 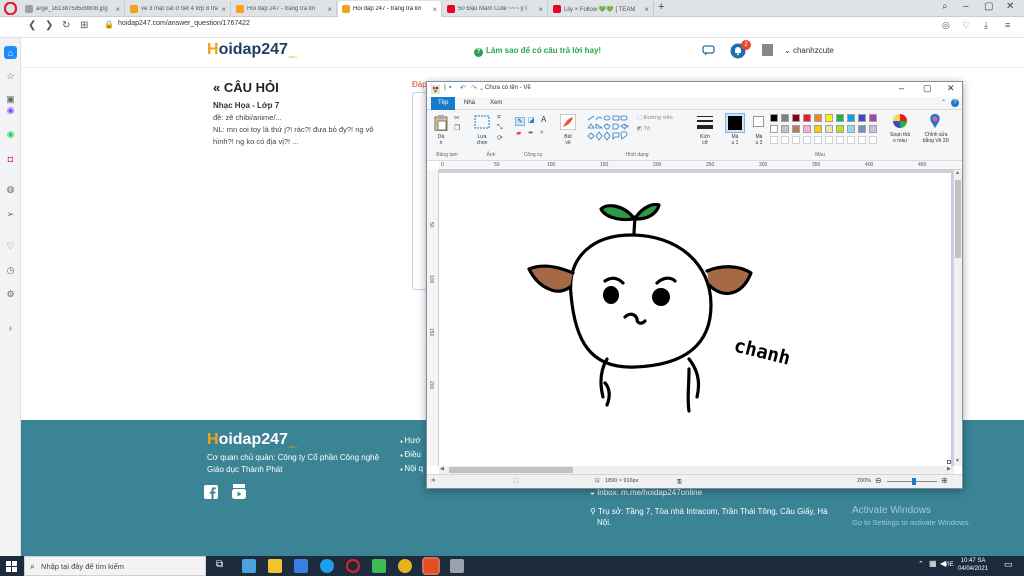 What do you see at coordinates (949, 565) in the screenshot?
I see `tray-language: VIE` at bounding box center [949, 565].